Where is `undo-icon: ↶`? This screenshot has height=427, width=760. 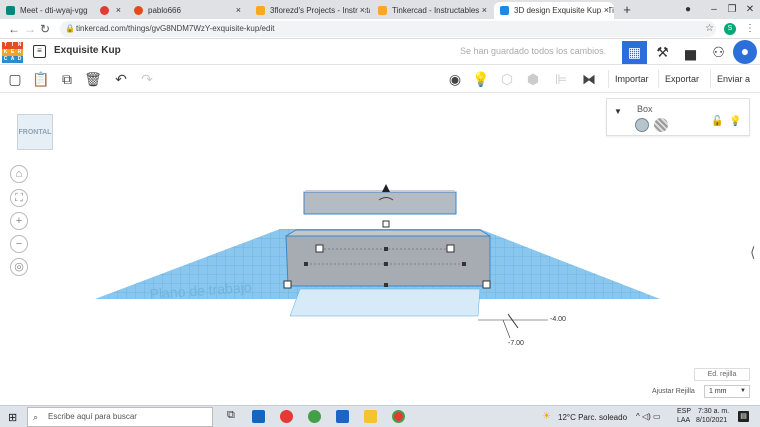
undo-icon: ↶ is located at coordinates (121, 79).